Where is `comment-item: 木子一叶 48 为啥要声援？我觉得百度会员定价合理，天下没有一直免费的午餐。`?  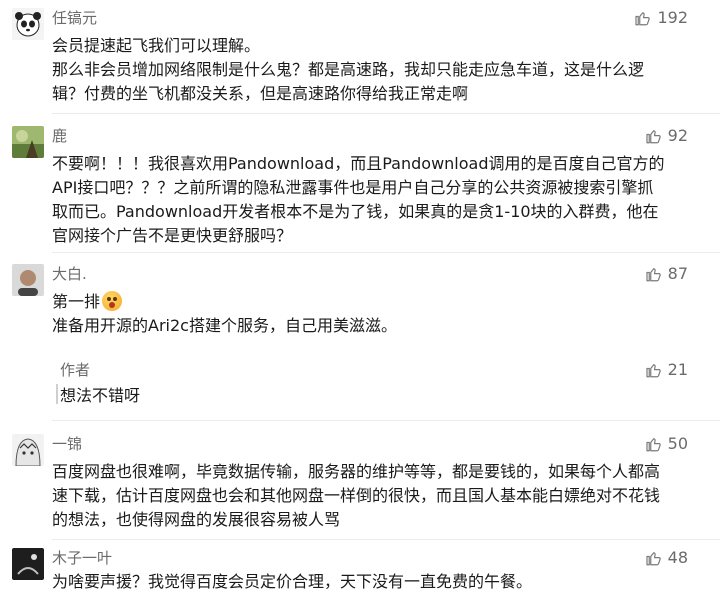 comment-item: 木子一叶 48 为啥要声援？我觉得百度会员定价合理，天下没有一直免费的午餐。 is located at coordinates (360, 573).